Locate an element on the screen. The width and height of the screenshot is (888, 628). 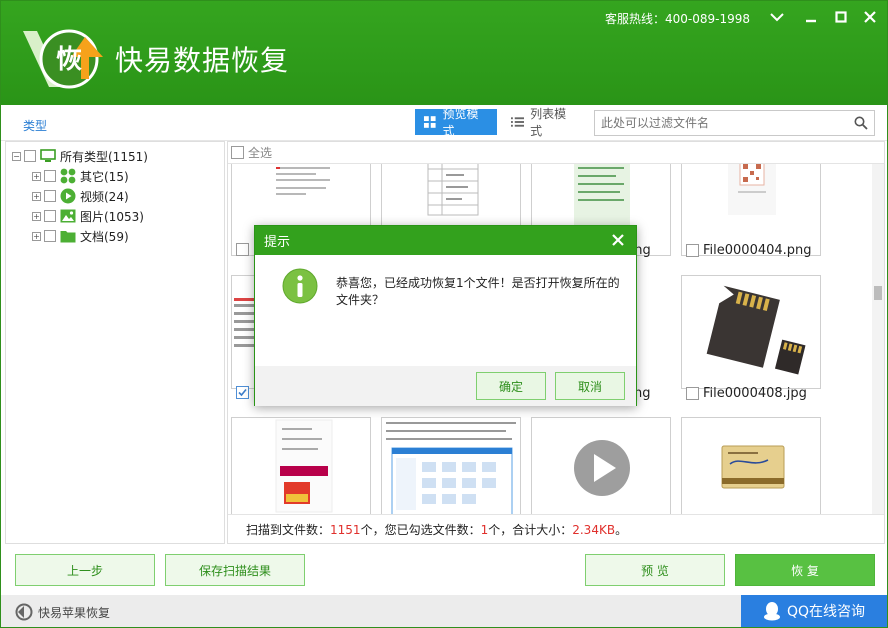
file-name-label: File0000408.jpg is located at coordinates (755, 393).